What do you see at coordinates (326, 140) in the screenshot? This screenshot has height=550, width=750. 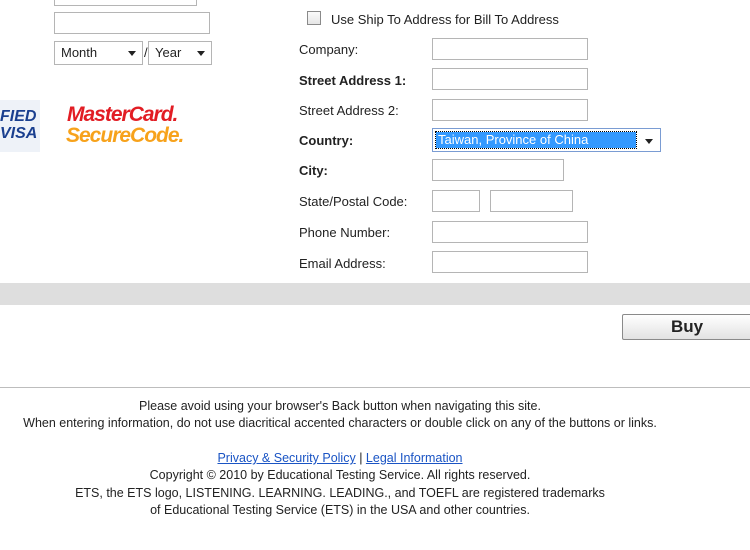 I see `country-label: Country:` at bounding box center [326, 140].